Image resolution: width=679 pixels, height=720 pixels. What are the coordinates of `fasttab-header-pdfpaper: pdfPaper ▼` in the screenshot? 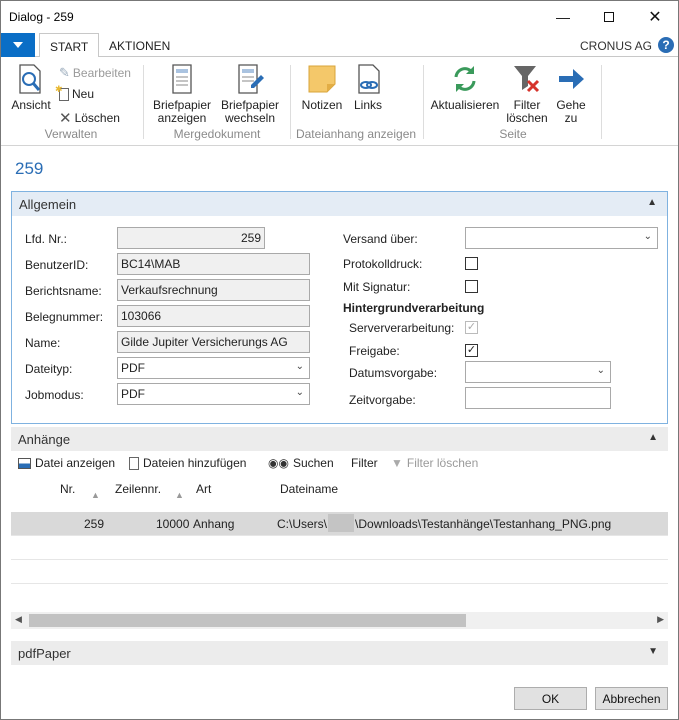 It's located at (339, 653).